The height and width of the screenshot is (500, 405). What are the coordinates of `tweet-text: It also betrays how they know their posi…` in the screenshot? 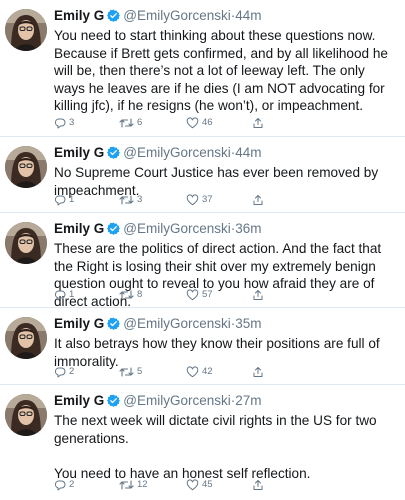 It's located at (219, 352).